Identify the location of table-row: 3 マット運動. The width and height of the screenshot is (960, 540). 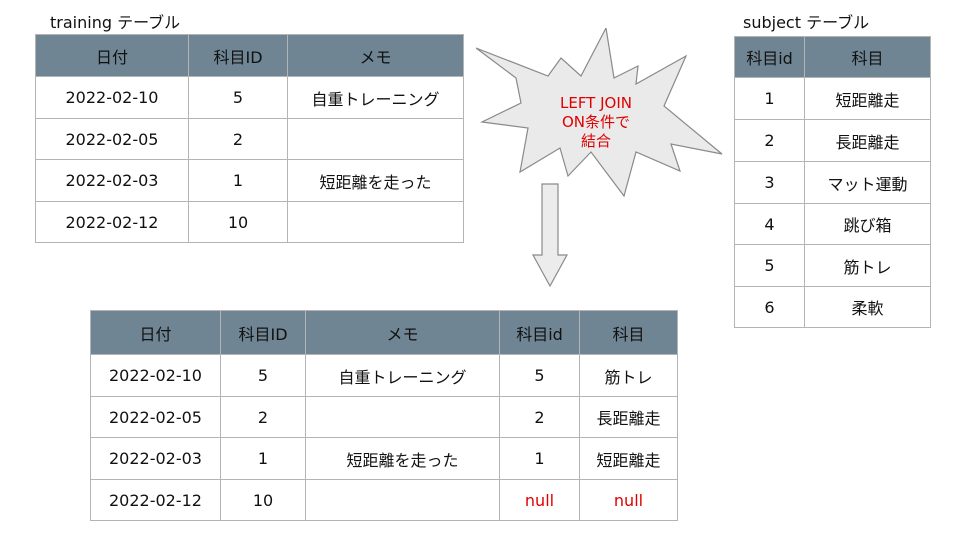
(832, 182).